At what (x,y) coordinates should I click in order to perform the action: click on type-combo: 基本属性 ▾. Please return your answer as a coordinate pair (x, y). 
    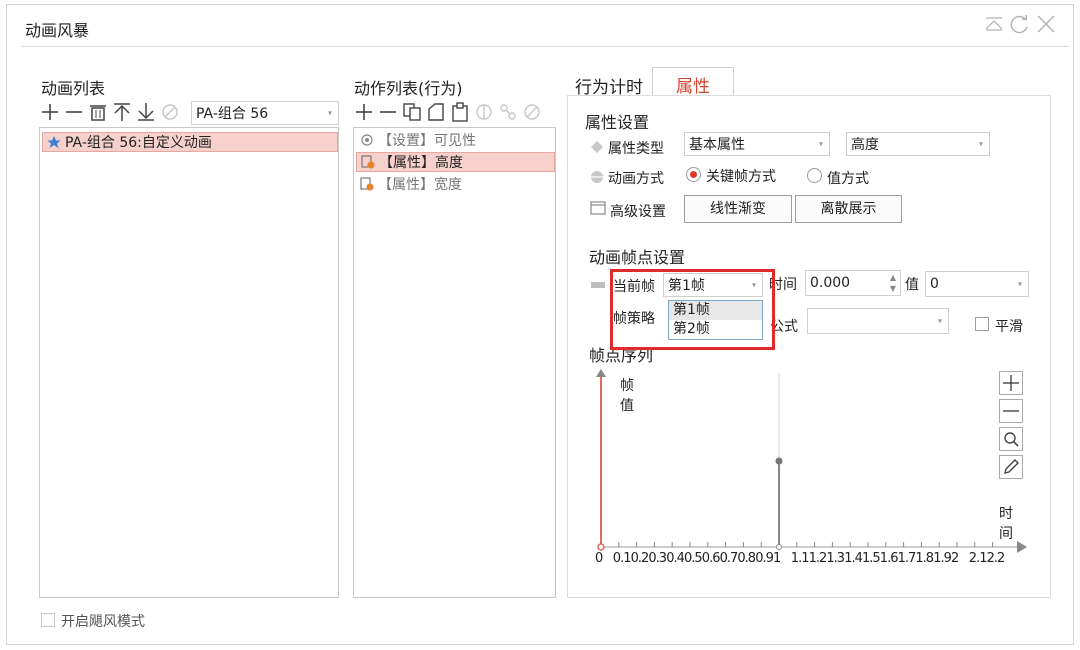
    Looking at the image, I should click on (757, 144).